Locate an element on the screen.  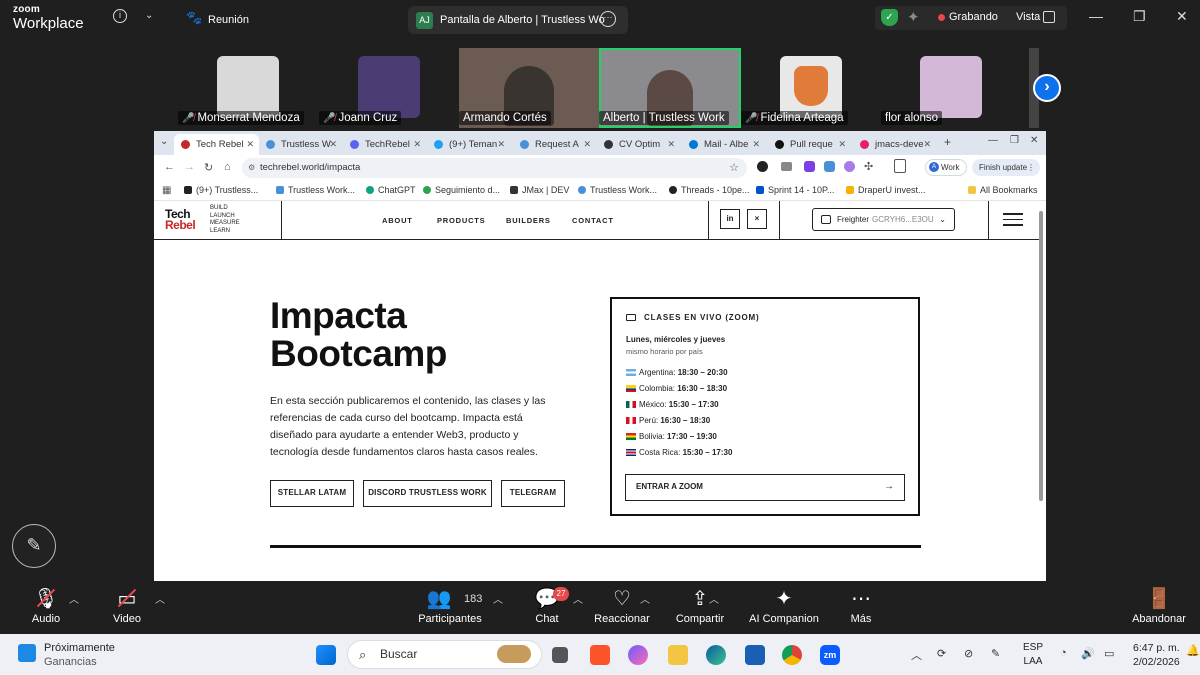
close-icon: ✕ is located at coordinates (1034, 140).